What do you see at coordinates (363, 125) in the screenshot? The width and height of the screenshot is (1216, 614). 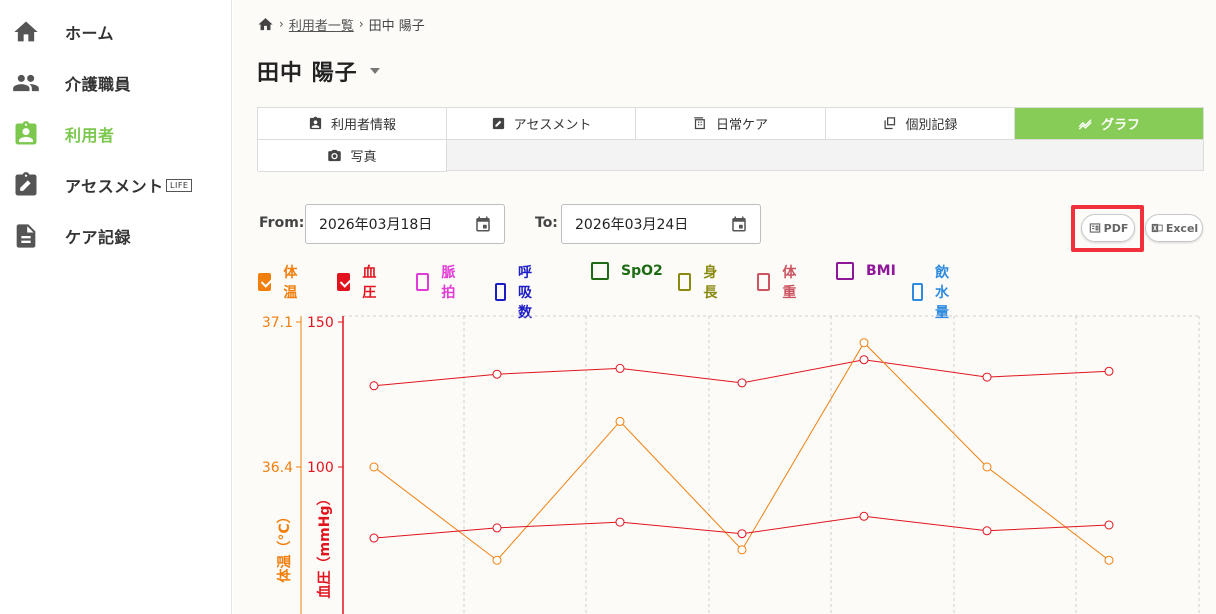 I see `tab-label: 利用者情報` at bounding box center [363, 125].